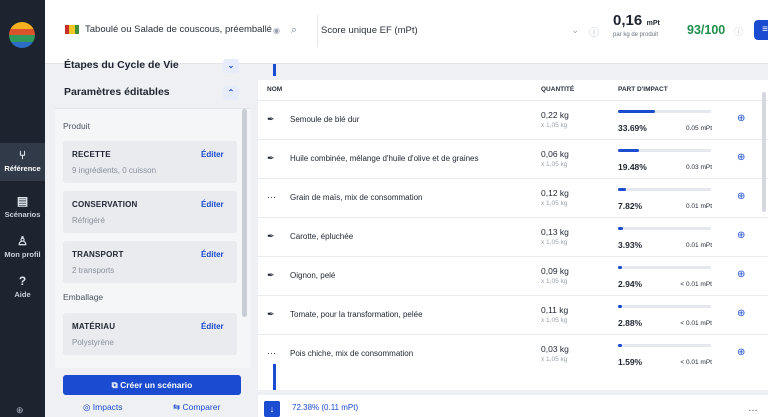  I want to click on panel-scrollbar, so click(244, 213).